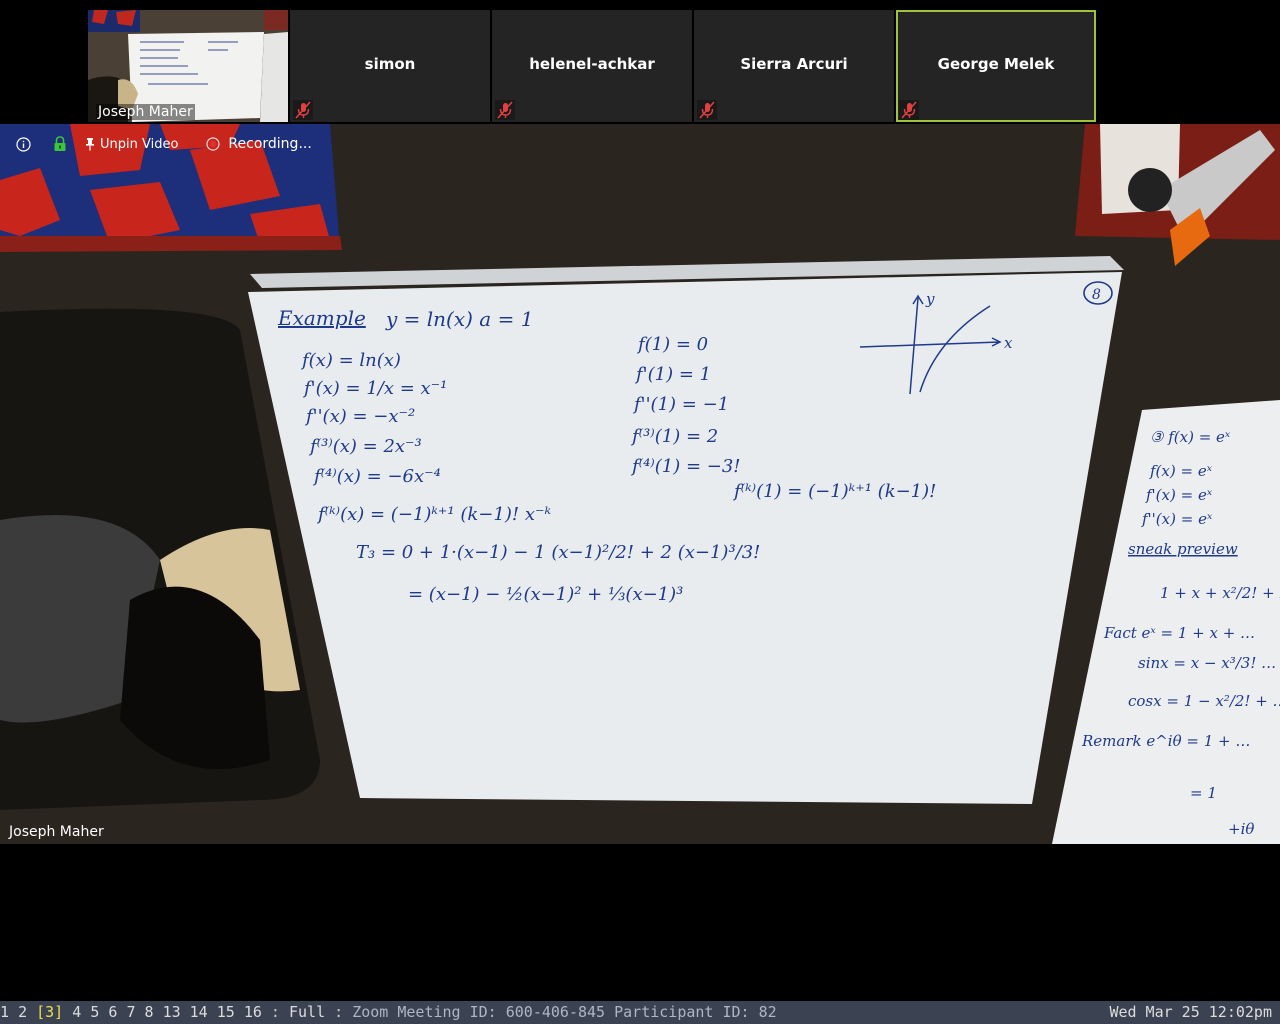  What do you see at coordinates (1190, 437) in the screenshot?
I see `wb-side-0: ③ f(x) = eˣ` at bounding box center [1190, 437].